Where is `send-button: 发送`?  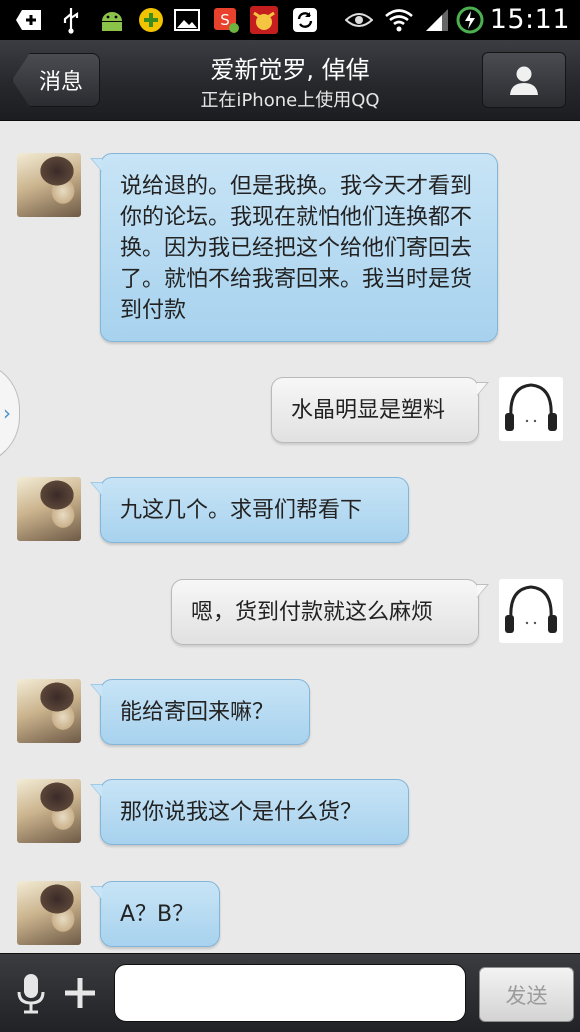 send-button: 发送 is located at coordinates (526, 994).